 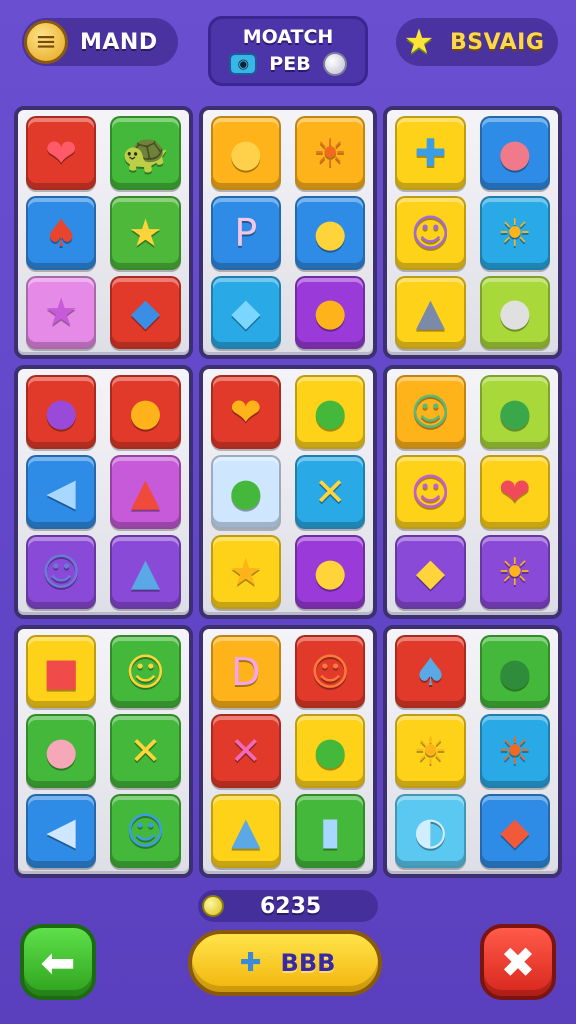 I want to click on chick-icon: ☺, so click(x=145, y=671).